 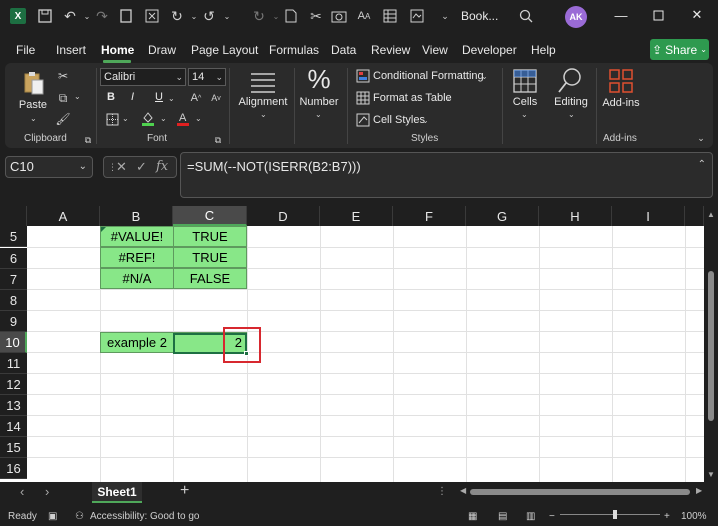 What do you see at coordinates (121, 167) in the screenshot?
I see `cancel-formula-icon: ✕` at bounding box center [121, 167].